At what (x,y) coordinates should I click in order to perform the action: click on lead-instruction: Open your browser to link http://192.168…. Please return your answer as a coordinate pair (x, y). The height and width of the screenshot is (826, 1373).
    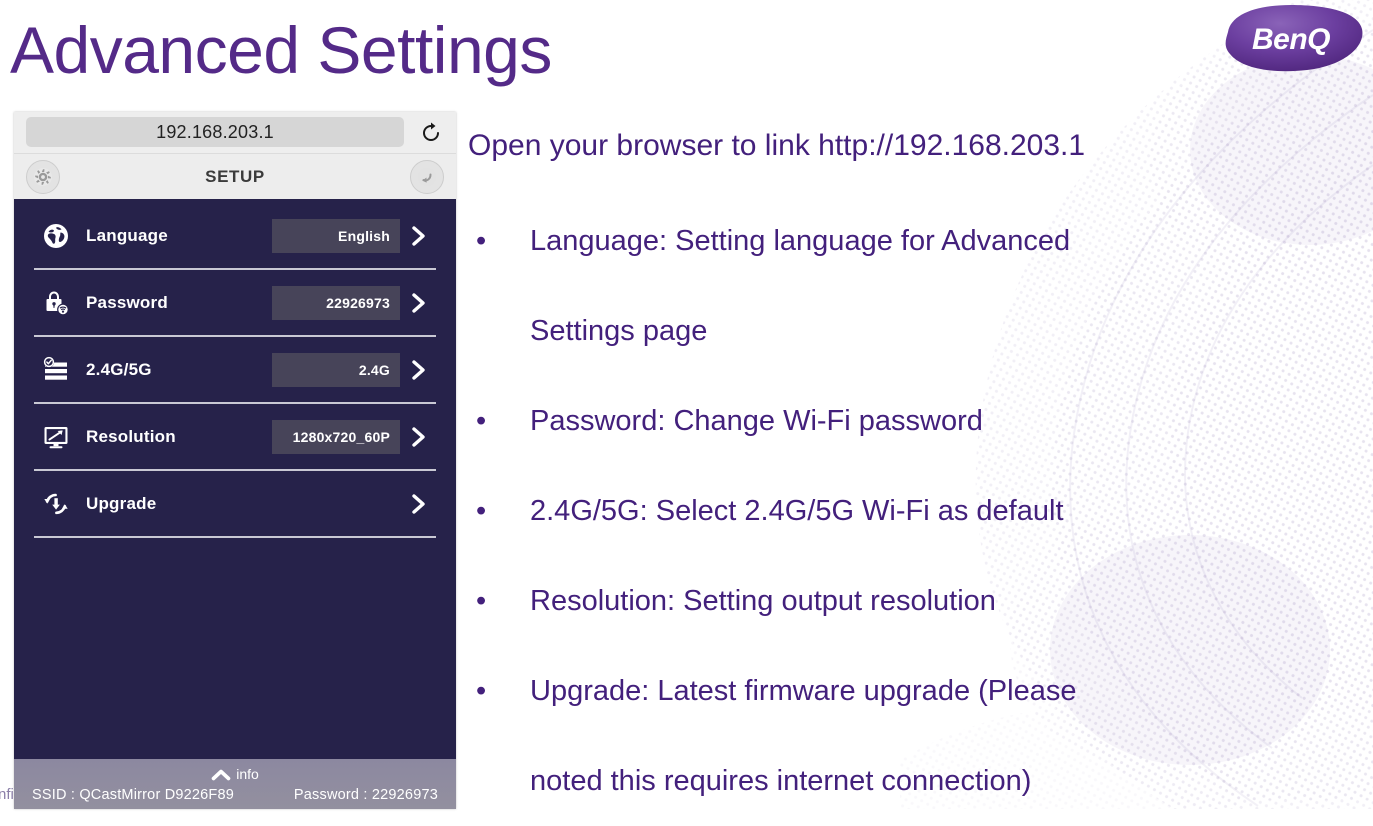
    Looking at the image, I should click on (777, 145).